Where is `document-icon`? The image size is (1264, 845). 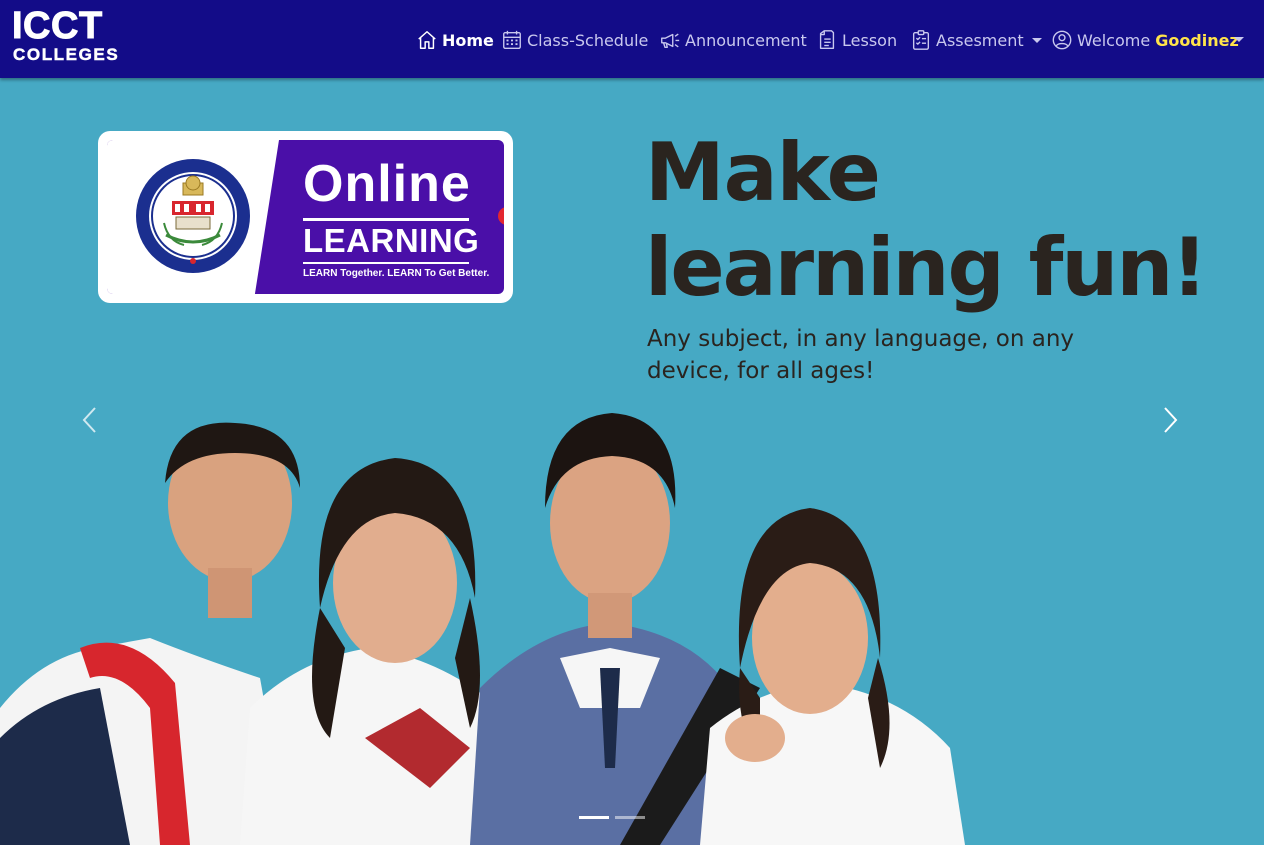 document-icon is located at coordinates (827, 39).